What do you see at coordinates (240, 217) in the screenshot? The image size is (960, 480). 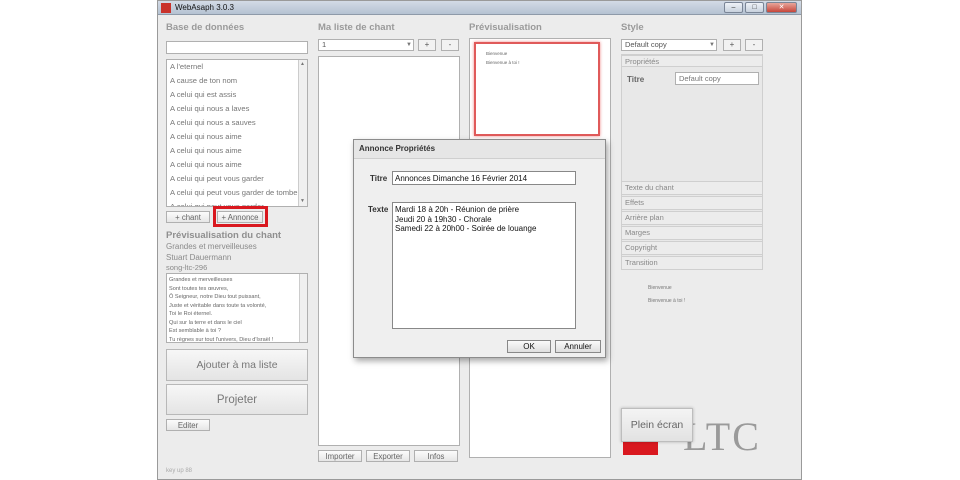 I see `add-announce-button: + Annonce` at bounding box center [240, 217].